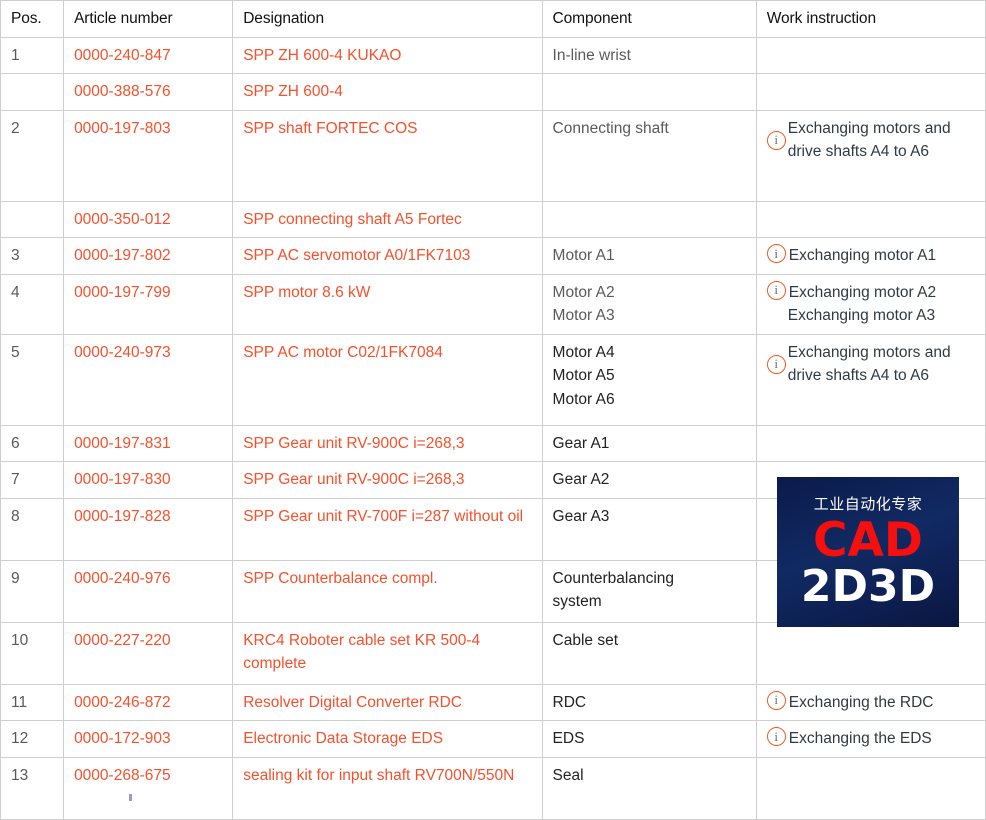 This screenshot has height=820, width=986. I want to click on cell-work-instruction: Exchanging the RDC, so click(870, 702).